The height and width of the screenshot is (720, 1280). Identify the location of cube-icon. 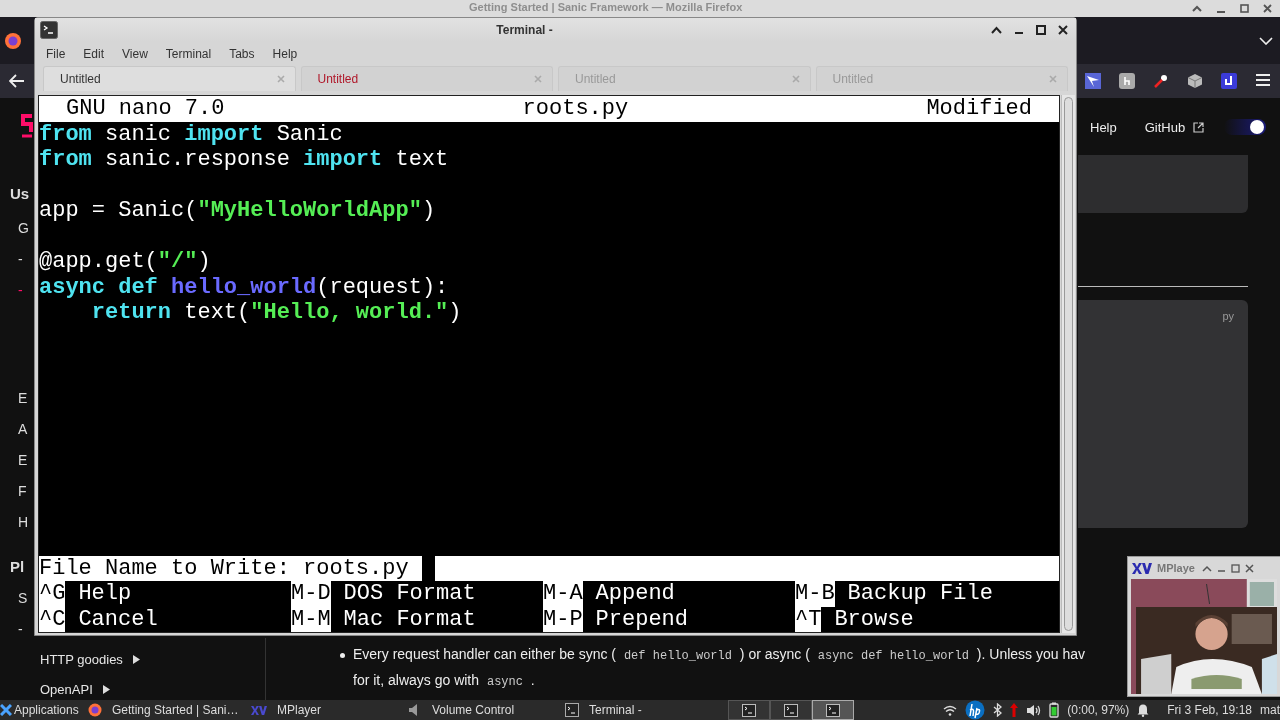
(1195, 81).